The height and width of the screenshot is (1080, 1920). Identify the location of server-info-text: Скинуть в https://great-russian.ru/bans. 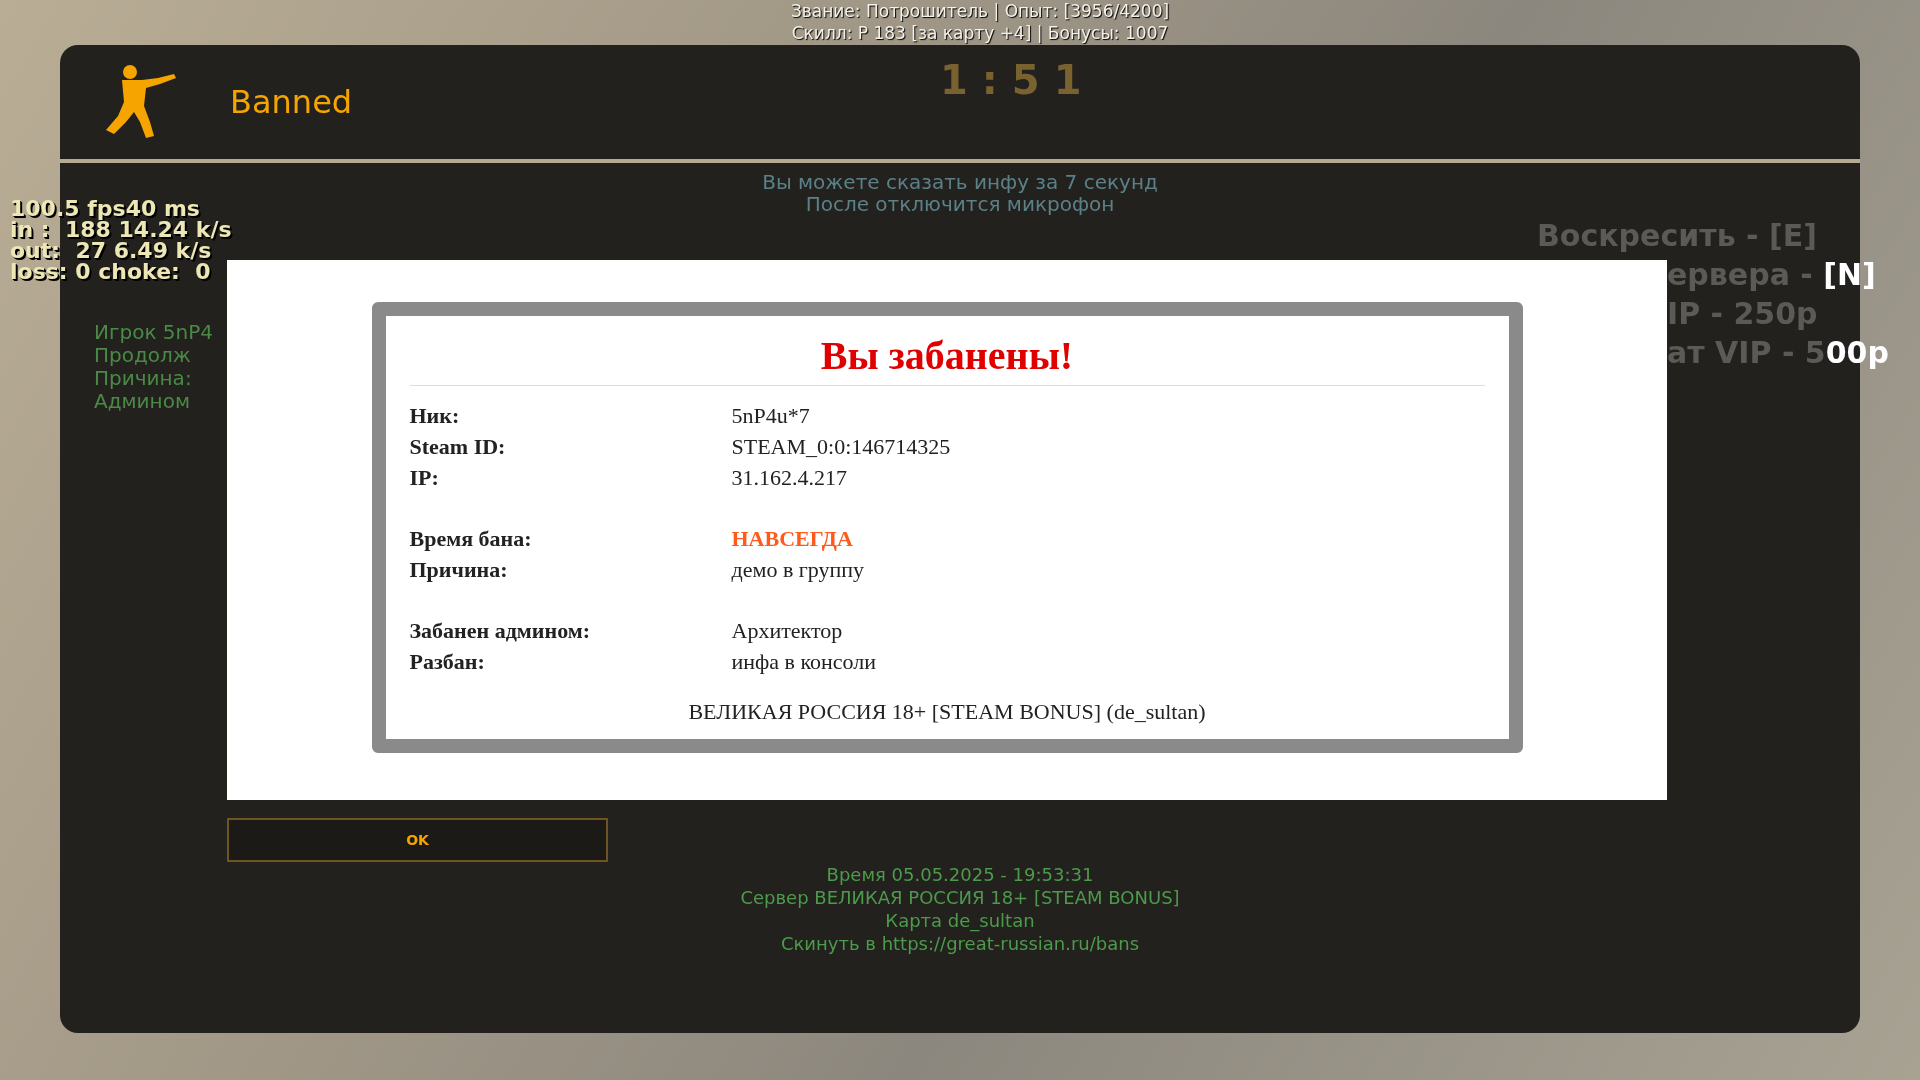
(960, 943).